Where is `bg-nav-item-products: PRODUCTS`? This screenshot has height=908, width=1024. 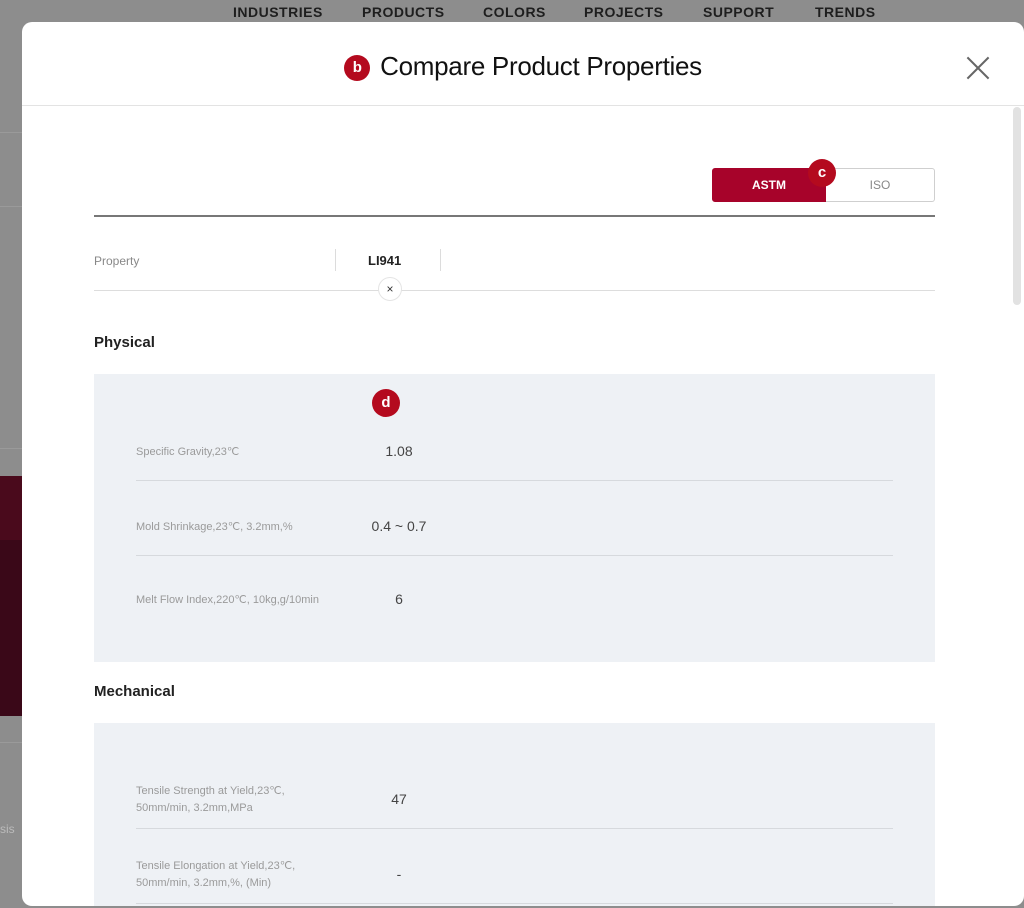
bg-nav-item-products: PRODUCTS is located at coordinates (403, 12).